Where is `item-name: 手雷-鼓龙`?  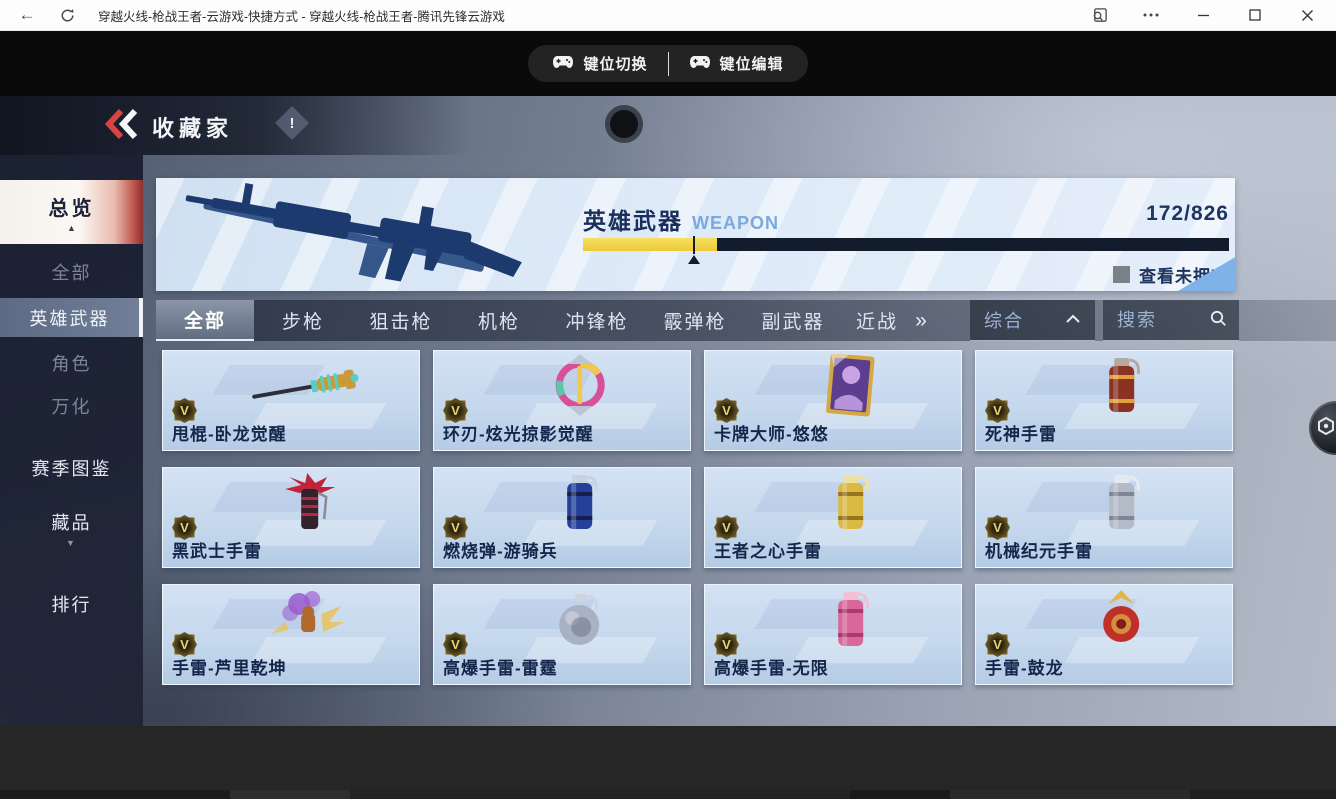
item-name: 手雷-鼓龙 is located at coordinates (1024, 668).